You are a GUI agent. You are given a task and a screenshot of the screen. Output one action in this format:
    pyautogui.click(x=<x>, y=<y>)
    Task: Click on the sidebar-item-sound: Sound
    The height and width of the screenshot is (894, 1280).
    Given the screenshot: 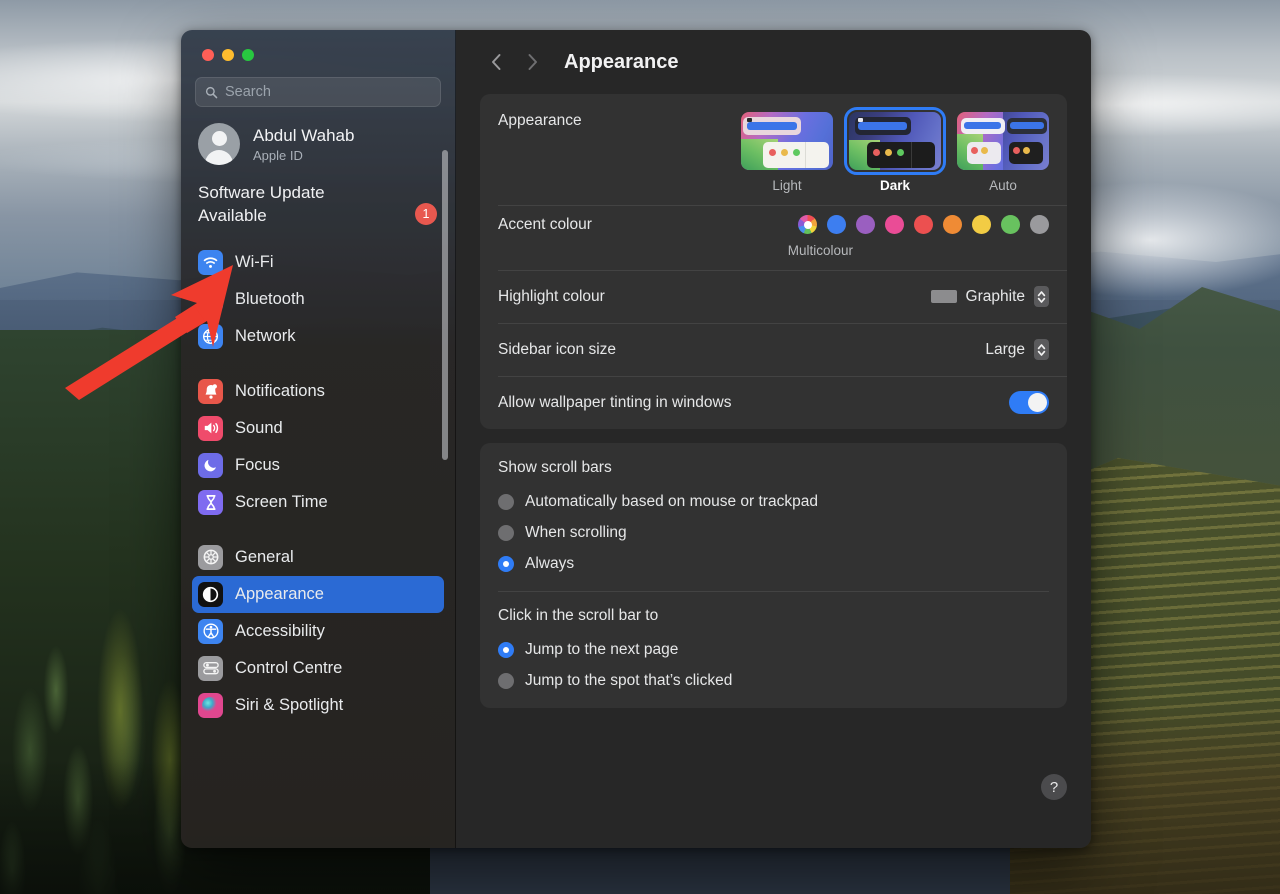 What is the action you would take?
    pyautogui.click(x=318, y=428)
    